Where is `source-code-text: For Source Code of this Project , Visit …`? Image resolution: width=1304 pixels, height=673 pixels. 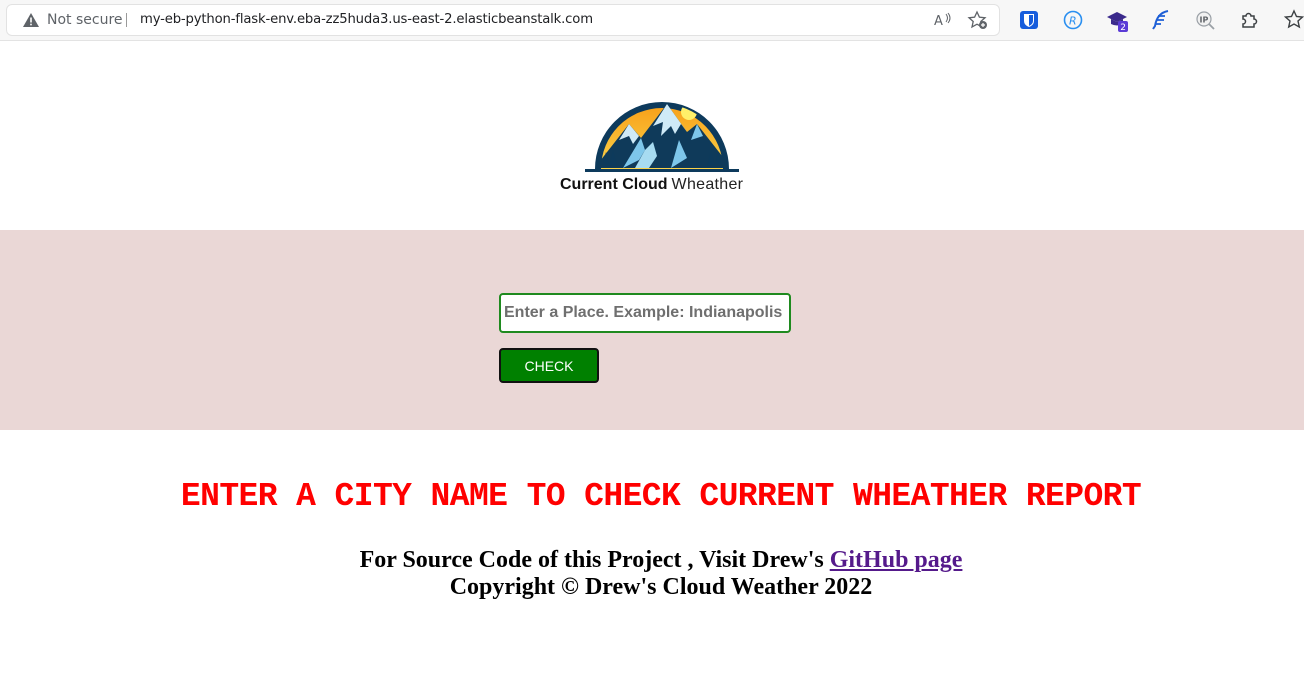 source-code-text: For Source Code of this Project , Visit … is located at coordinates (594, 560).